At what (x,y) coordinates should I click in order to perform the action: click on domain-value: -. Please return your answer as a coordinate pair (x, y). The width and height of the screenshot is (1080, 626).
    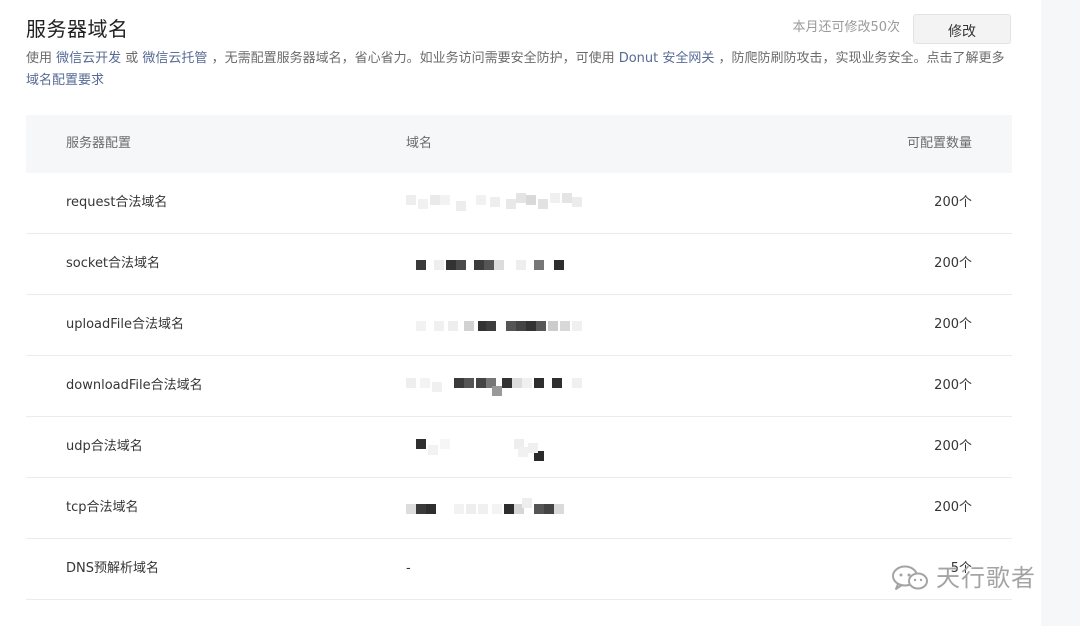
    Looking at the image, I should click on (408, 568).